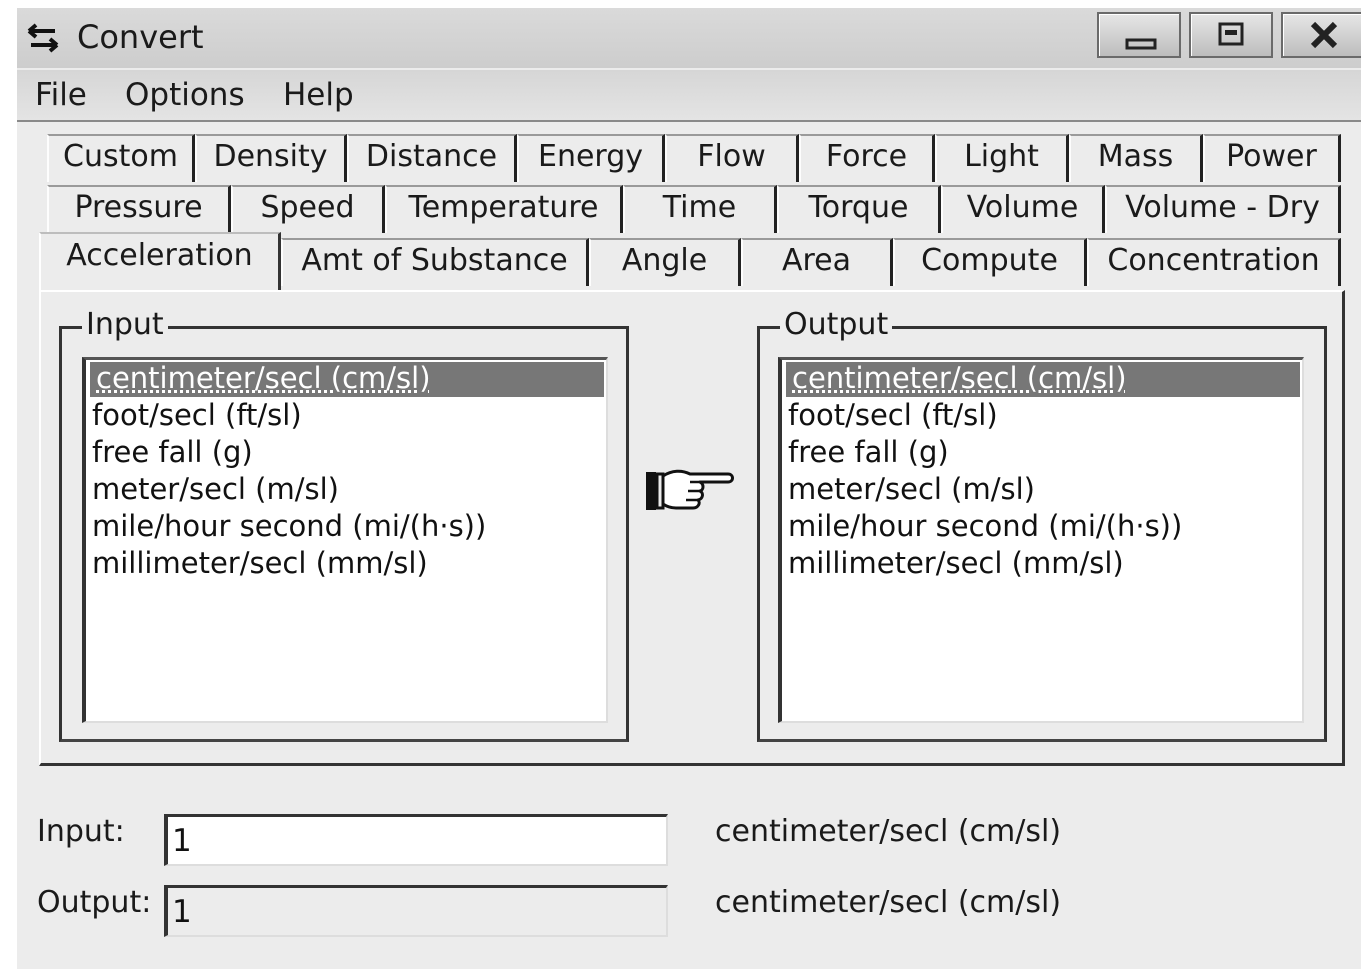 The image size is (1361, 969). I want to click on menu-options: Options, so click(185, 95).